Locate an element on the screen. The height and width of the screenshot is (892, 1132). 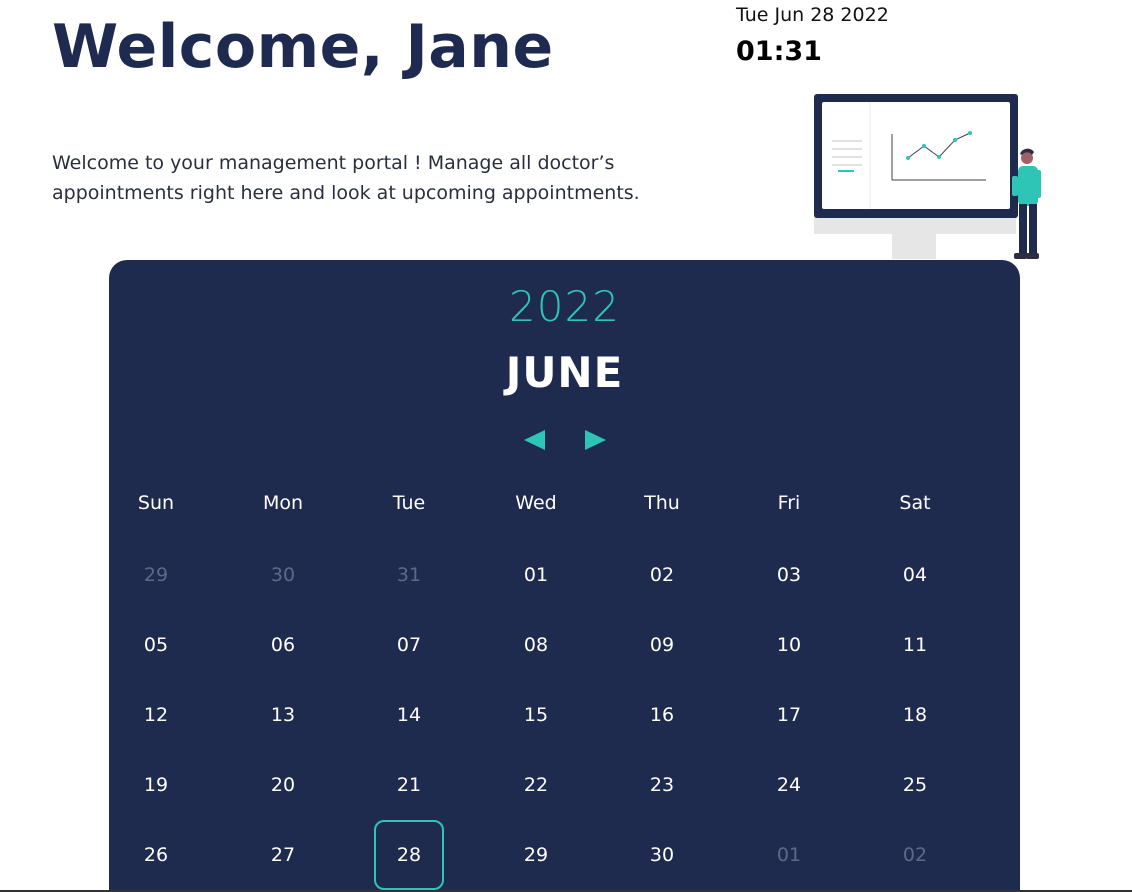
day-cell: 06 is located at coordinates (283, 645).